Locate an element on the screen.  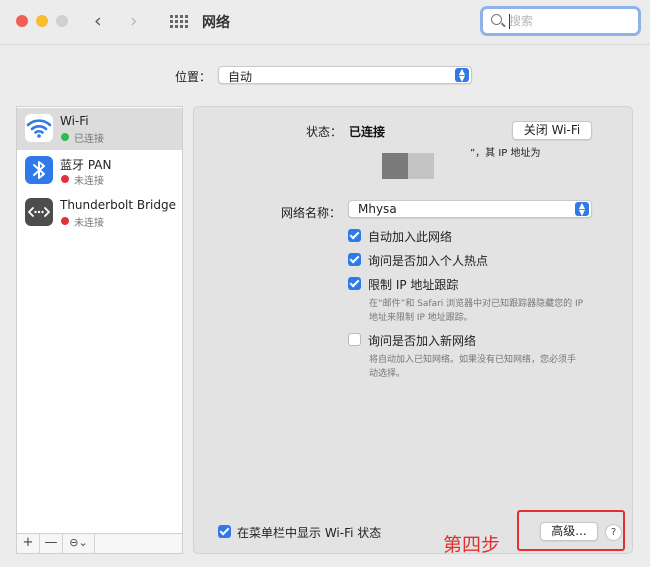
auto-join-checkbox is located at coordinates (354, 235).